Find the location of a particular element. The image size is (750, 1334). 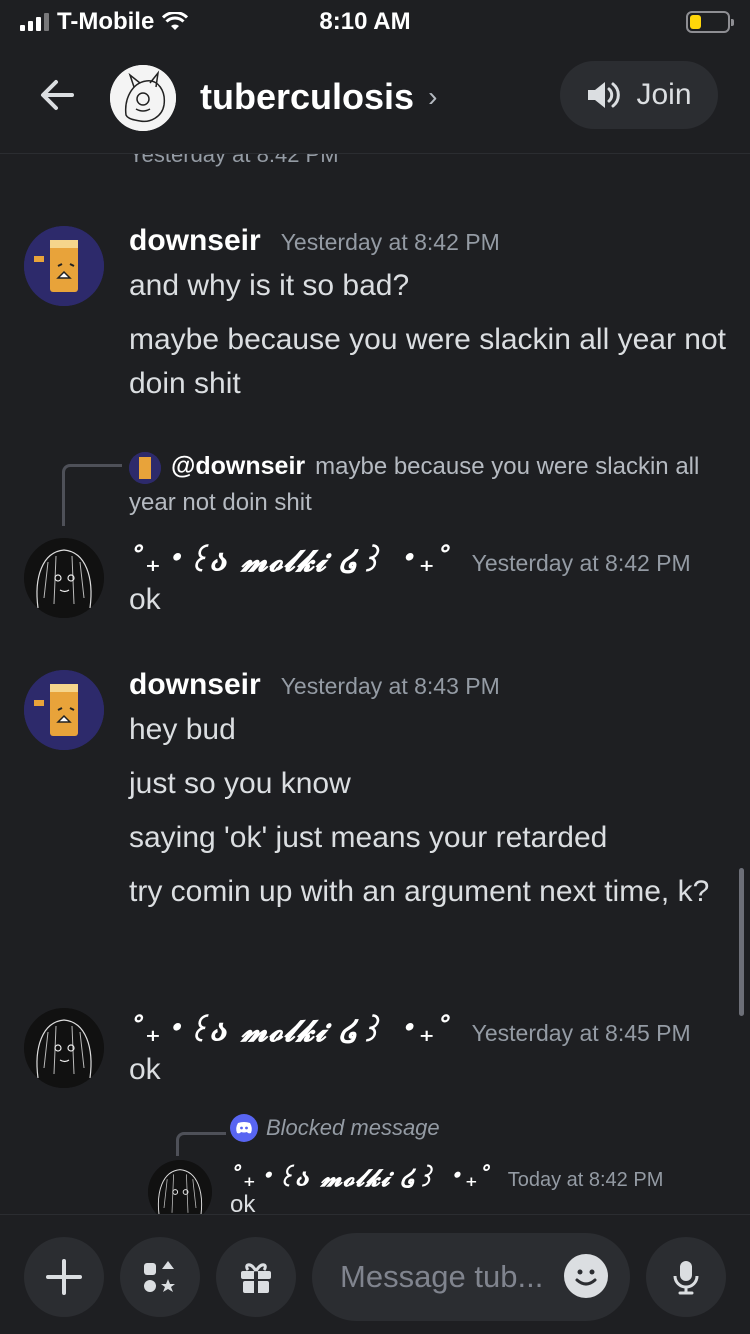

message-input is located at coordinates (445, 1277).